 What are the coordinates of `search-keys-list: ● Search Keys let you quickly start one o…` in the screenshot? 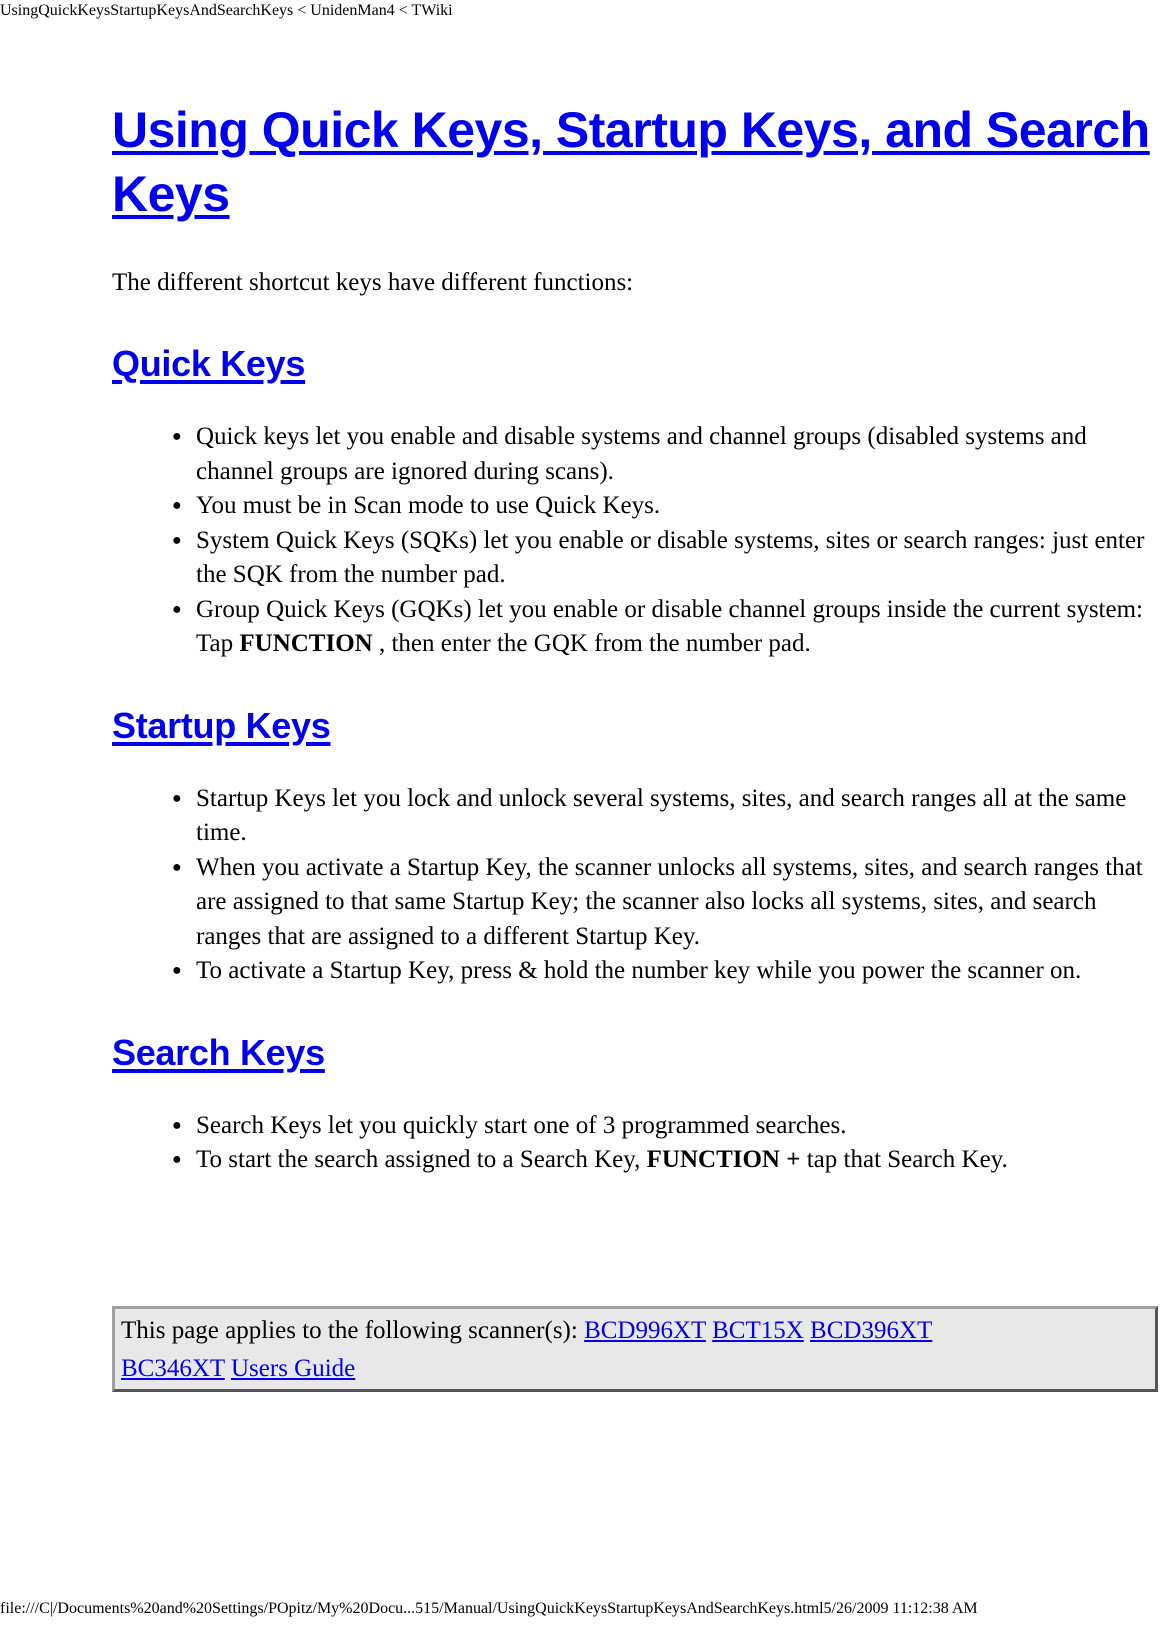 It's located at (637, 1143).